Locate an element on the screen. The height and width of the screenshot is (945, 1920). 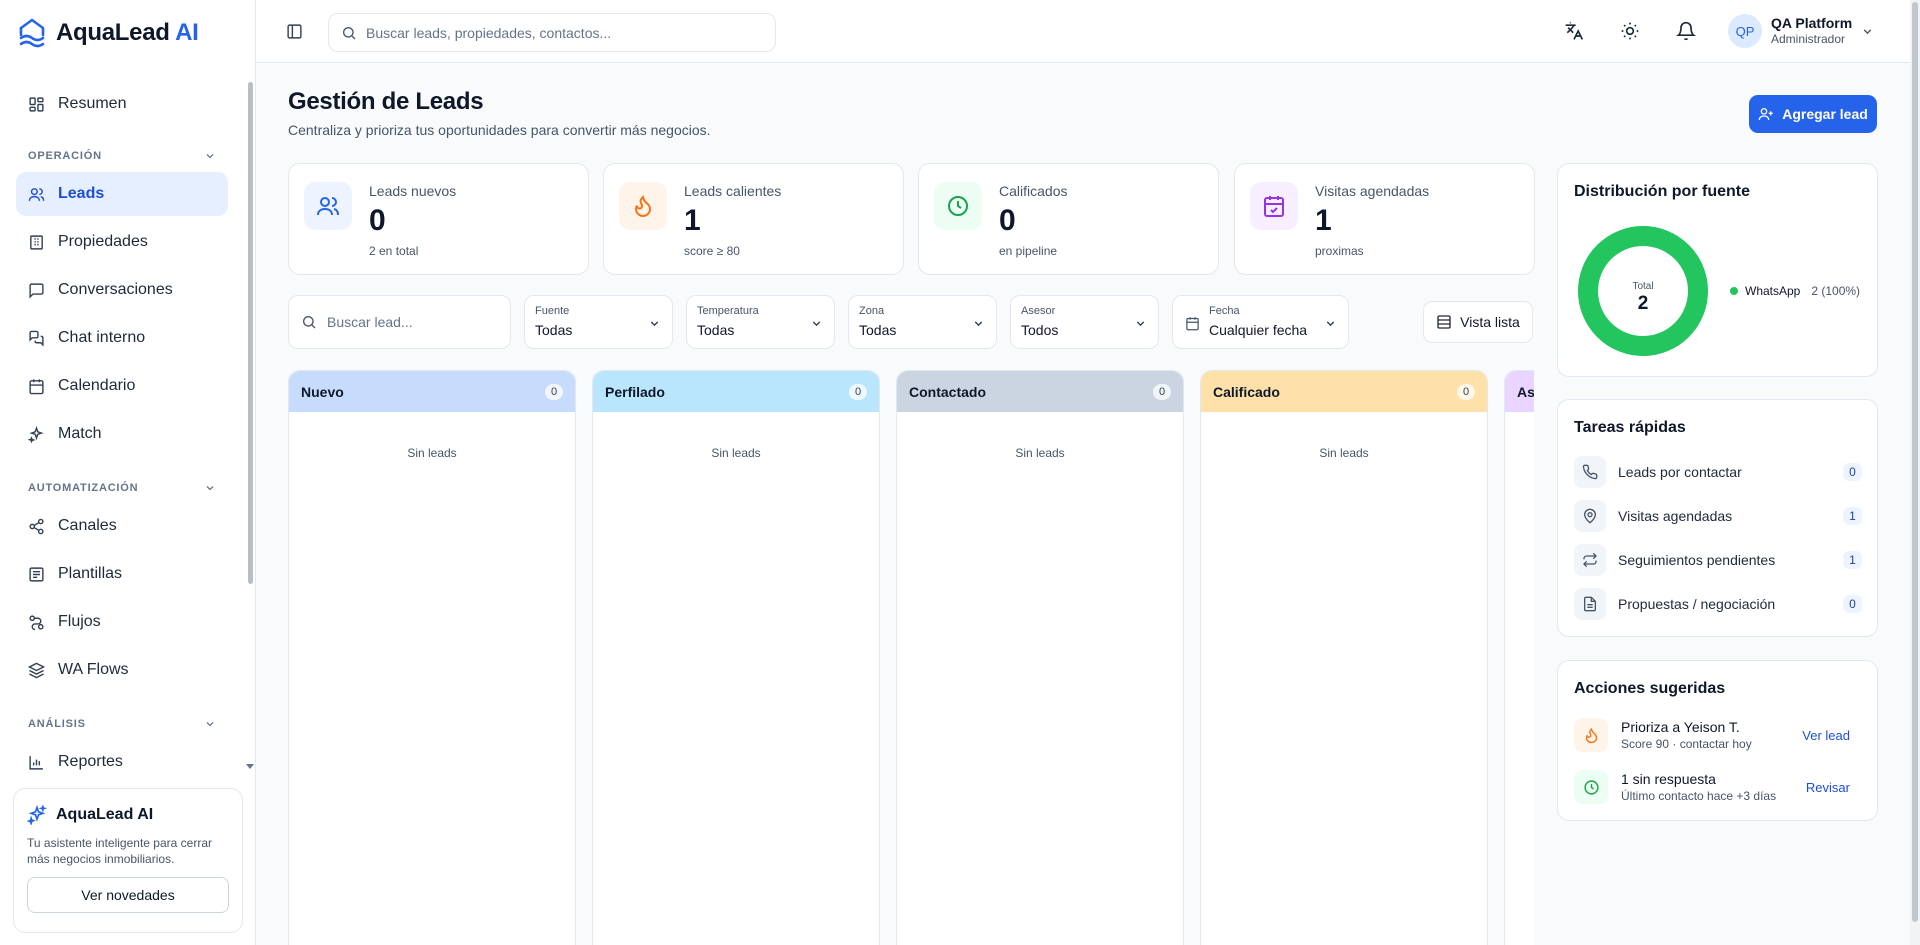
stat-label: Calificados is located at coordinates (1033, 191).